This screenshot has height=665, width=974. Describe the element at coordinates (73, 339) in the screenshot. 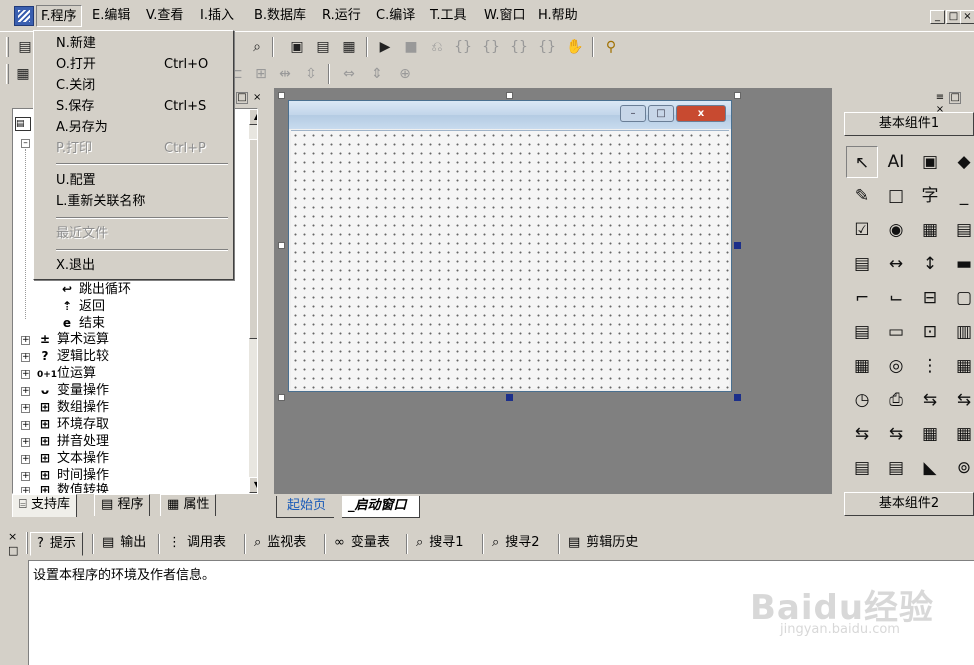

I see `tree-item: ± 算术运算` at that location.